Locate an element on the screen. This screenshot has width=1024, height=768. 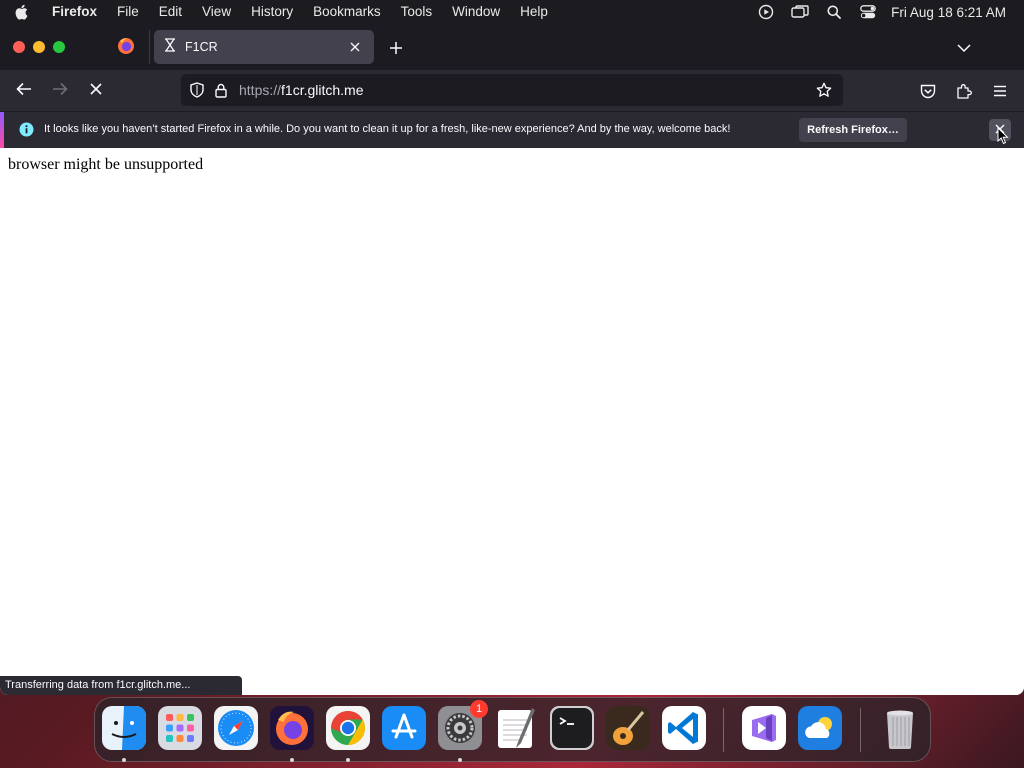
url-bar: https://f1cr.glitch.me is located at coordinates (512, 90).